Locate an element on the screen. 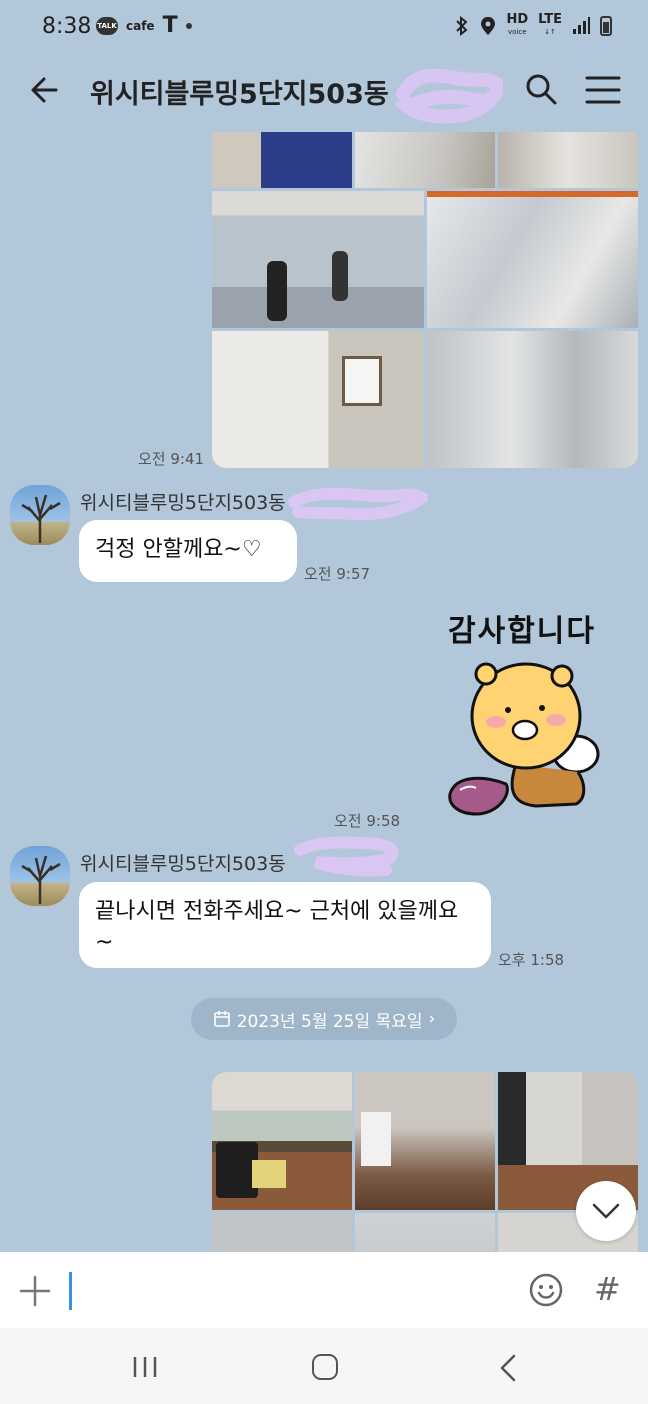  message-bubble: 끝나시면 전화주세요~ 근처에 있을께요~ is located at coordinates (285, 925).